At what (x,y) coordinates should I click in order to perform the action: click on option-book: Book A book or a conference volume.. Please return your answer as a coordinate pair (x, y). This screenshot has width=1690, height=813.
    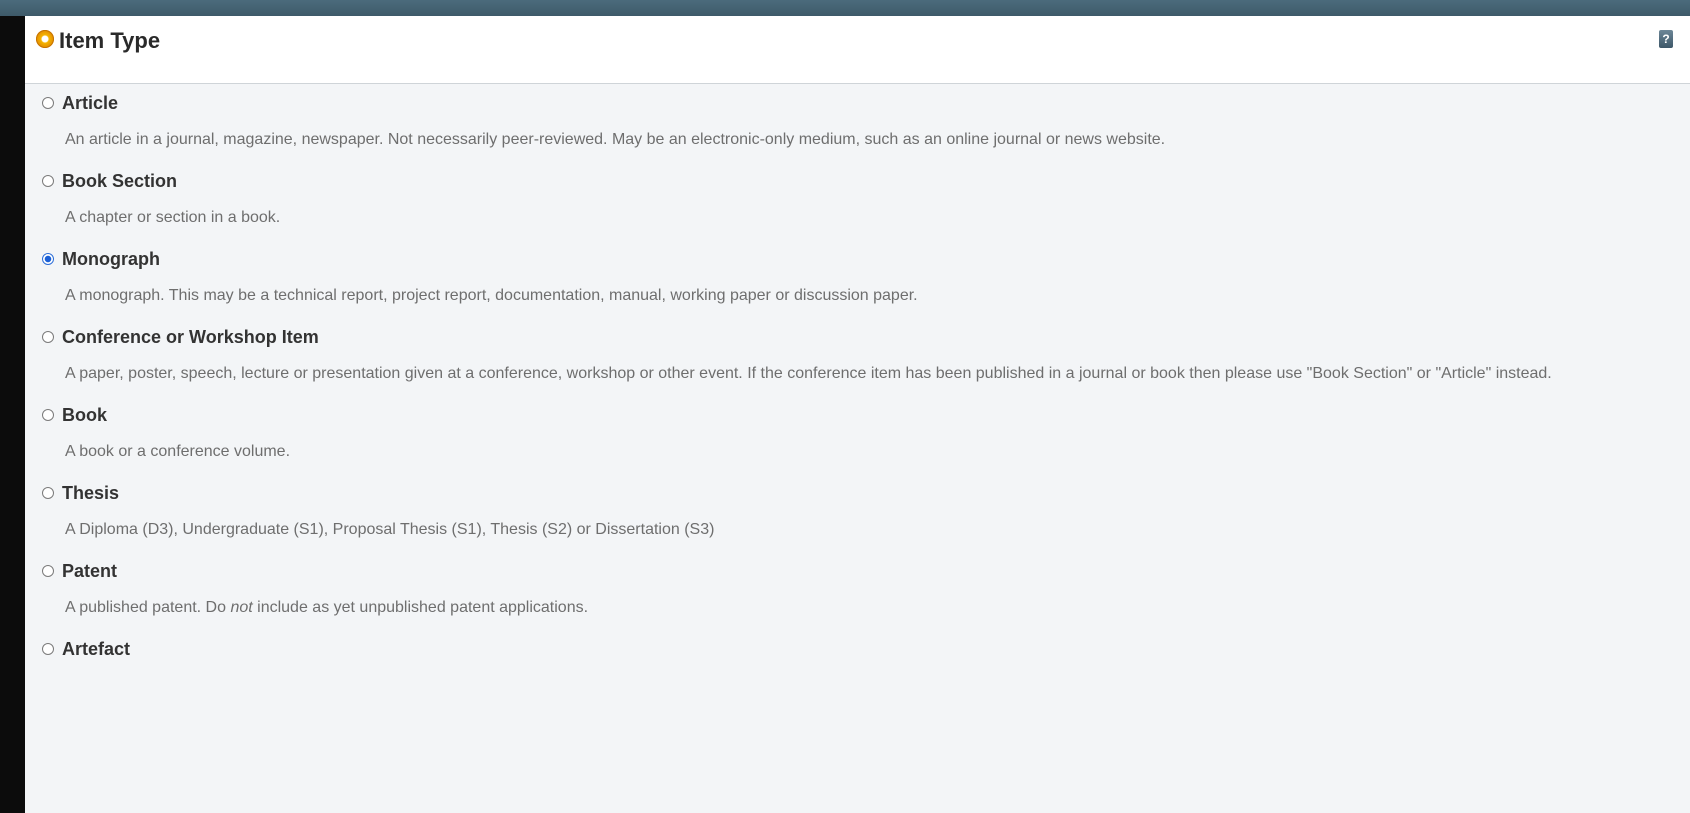
    Looking at the image, I should click on (857, 435).